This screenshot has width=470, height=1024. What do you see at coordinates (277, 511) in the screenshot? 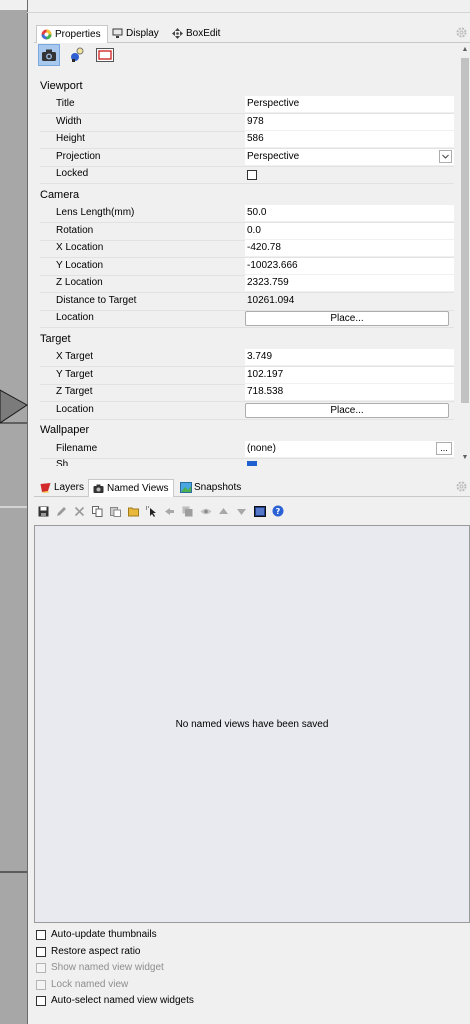
I see `help-icon: ?` at bounding box center [277, 511].